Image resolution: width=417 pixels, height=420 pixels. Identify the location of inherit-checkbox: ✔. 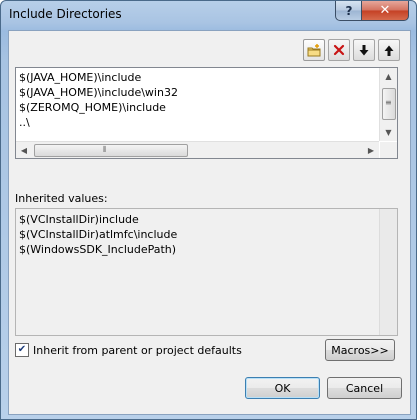
(22, 350).